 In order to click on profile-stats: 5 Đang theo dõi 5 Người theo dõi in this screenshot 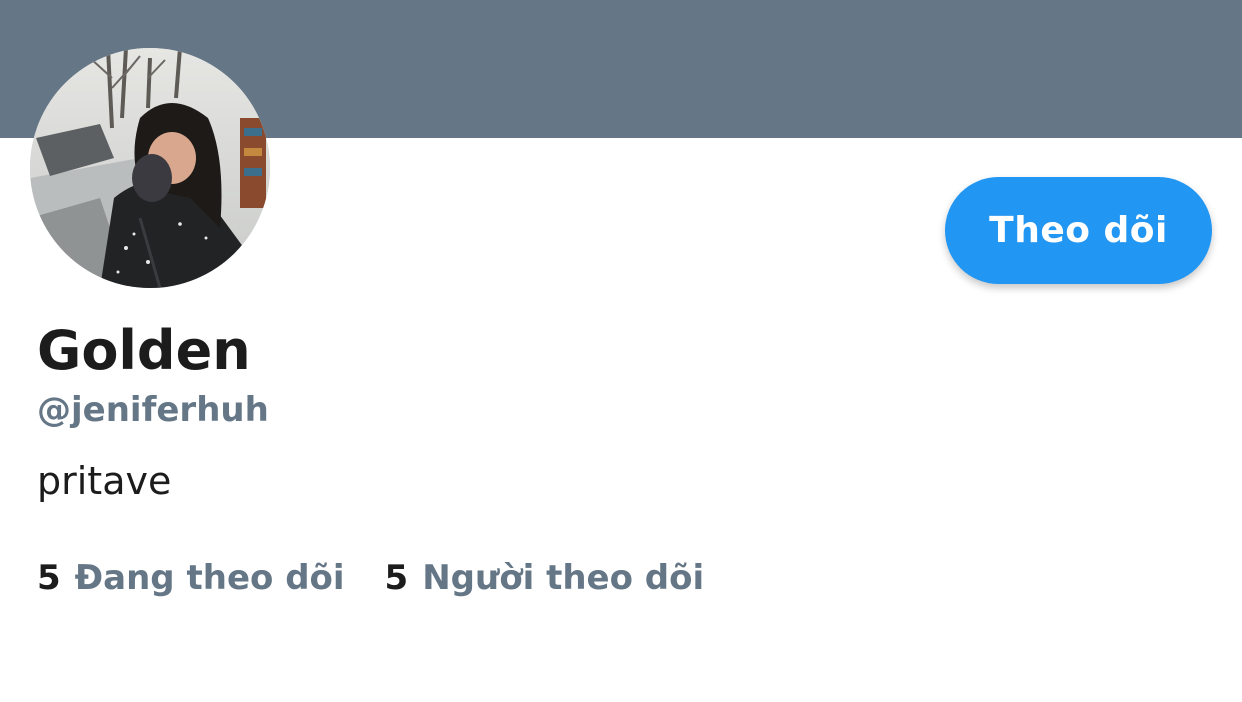, I will do `click(390, 578)`.